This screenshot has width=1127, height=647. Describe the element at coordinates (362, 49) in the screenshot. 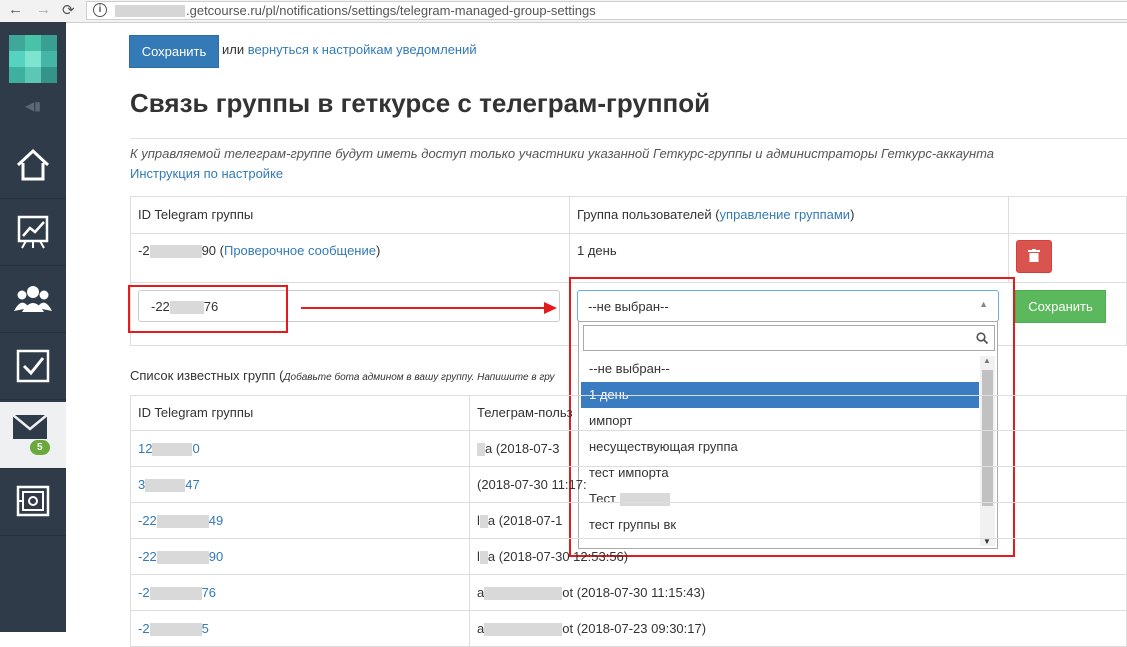

I see `back-to-notifications-link: вернуться к настройкам уведомлений` at that location.